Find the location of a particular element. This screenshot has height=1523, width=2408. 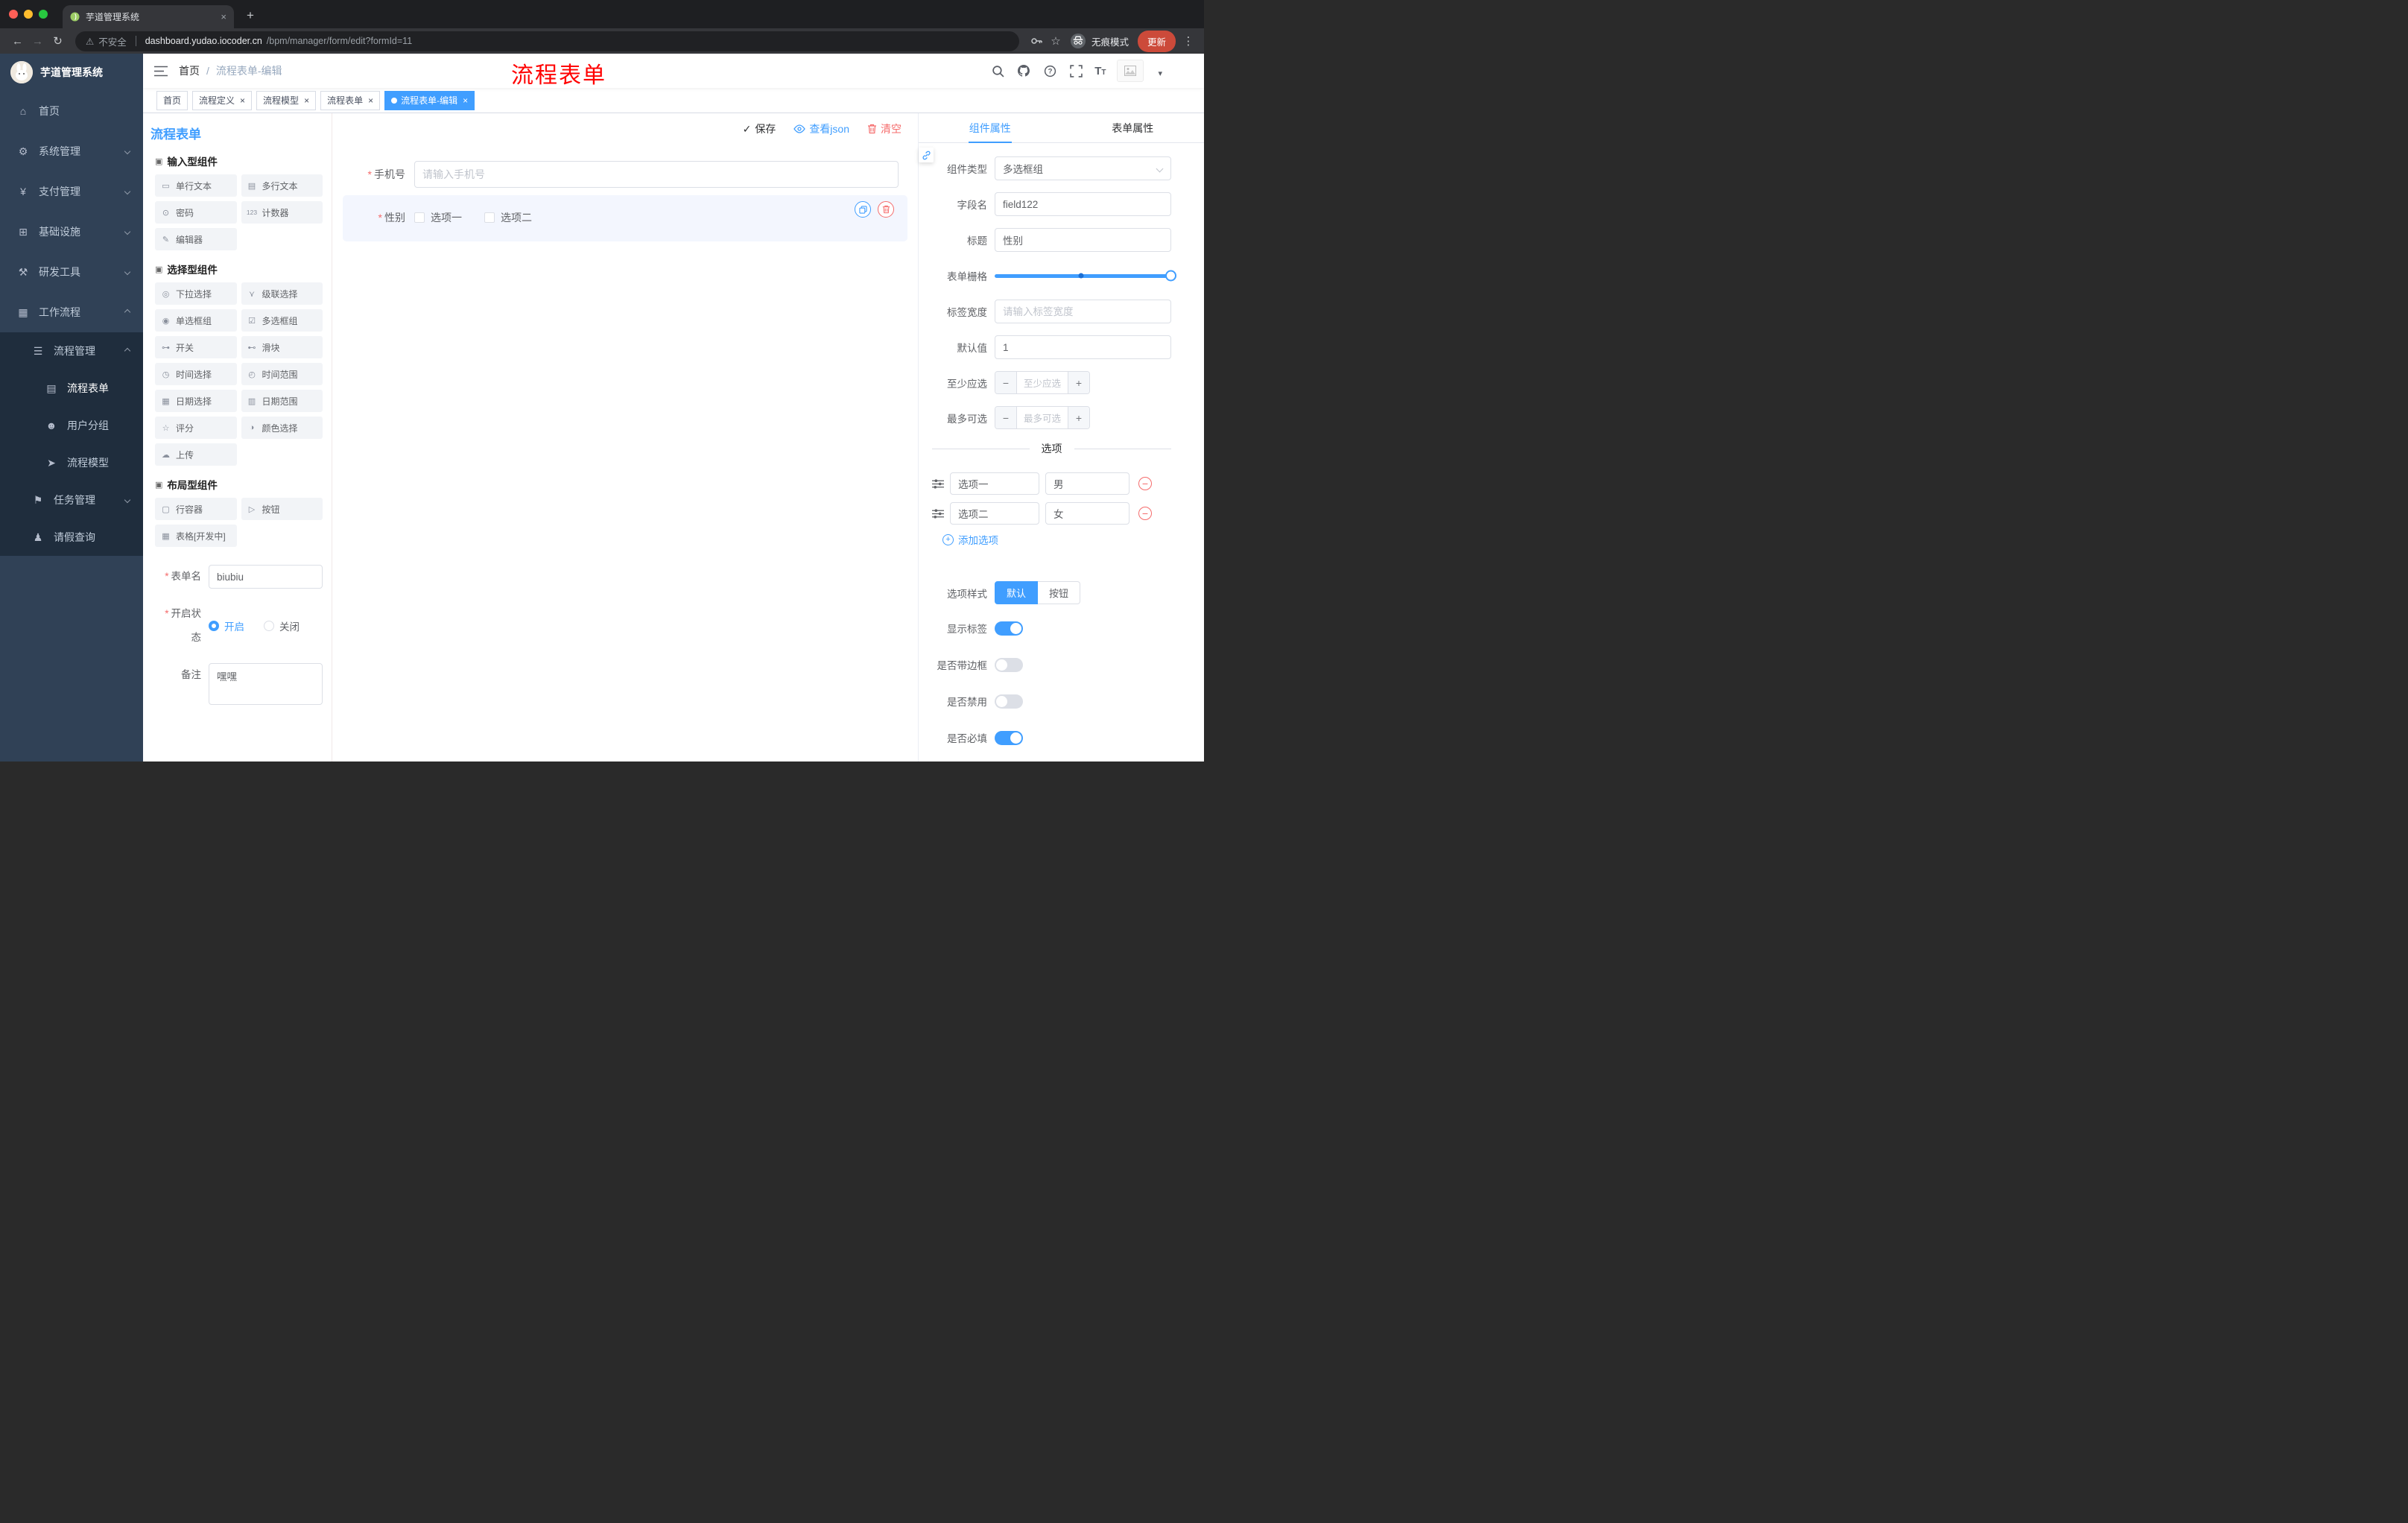

palette-item-slider: ⊷ 滑块 is located at coordinates (282, 347).